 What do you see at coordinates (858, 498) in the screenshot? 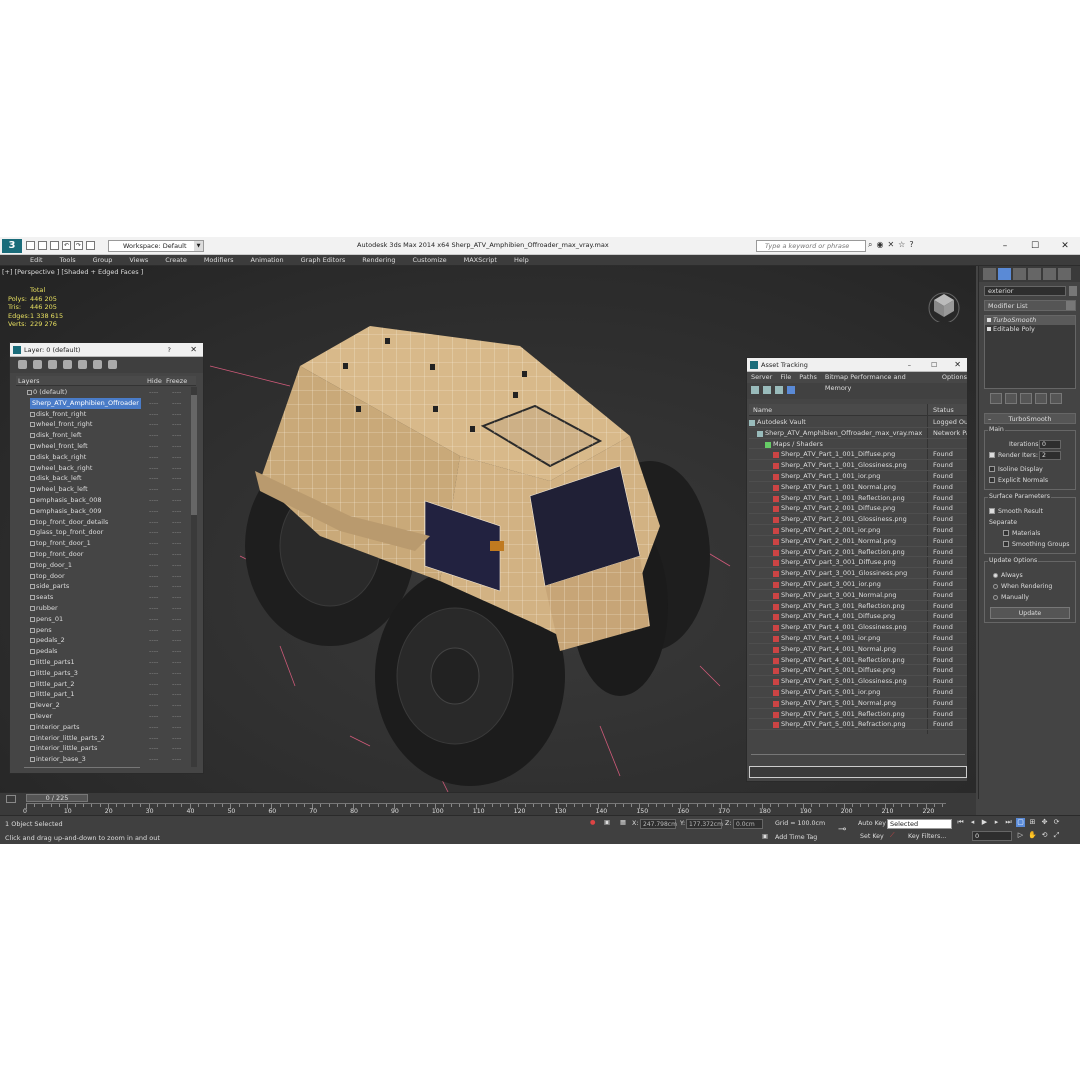
I see `asset-row: Sherp_ATV_Part_1_001_Reflection.png Found` at bounding box center [858, 498].